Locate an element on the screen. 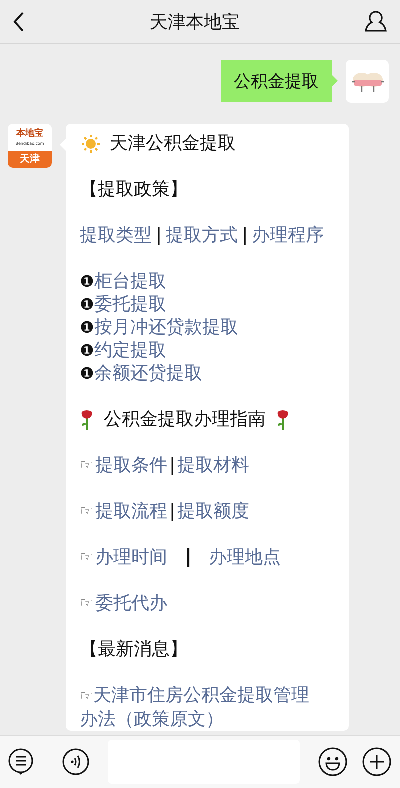 The image size is (400, 788). text-link: 提取条件 is located at coordinates (131, 465).